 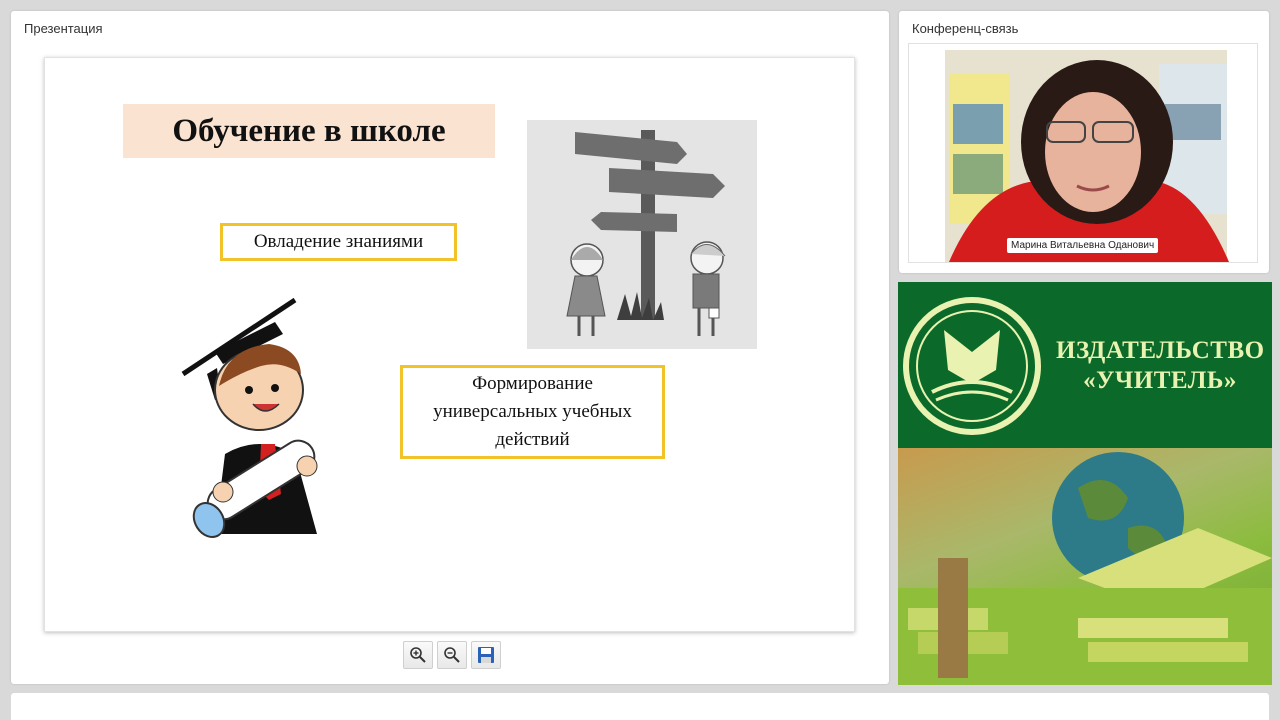 I want to click on zoom-out-button, so click(x=452, y=655).